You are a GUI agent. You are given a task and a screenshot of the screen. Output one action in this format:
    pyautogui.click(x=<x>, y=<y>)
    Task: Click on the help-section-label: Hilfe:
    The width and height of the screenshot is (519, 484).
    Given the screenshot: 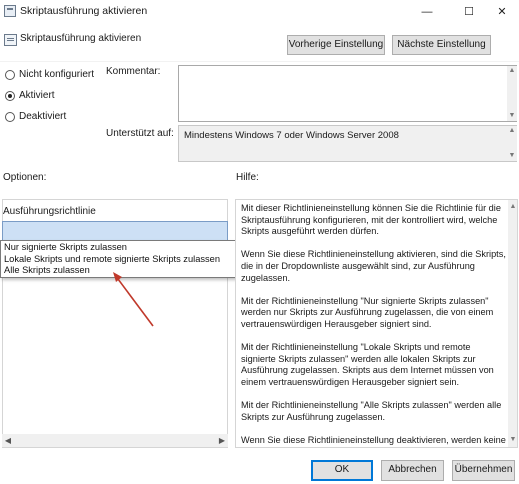 What is the action you would take?
    pyautogui.click(x=247, y=177)
    